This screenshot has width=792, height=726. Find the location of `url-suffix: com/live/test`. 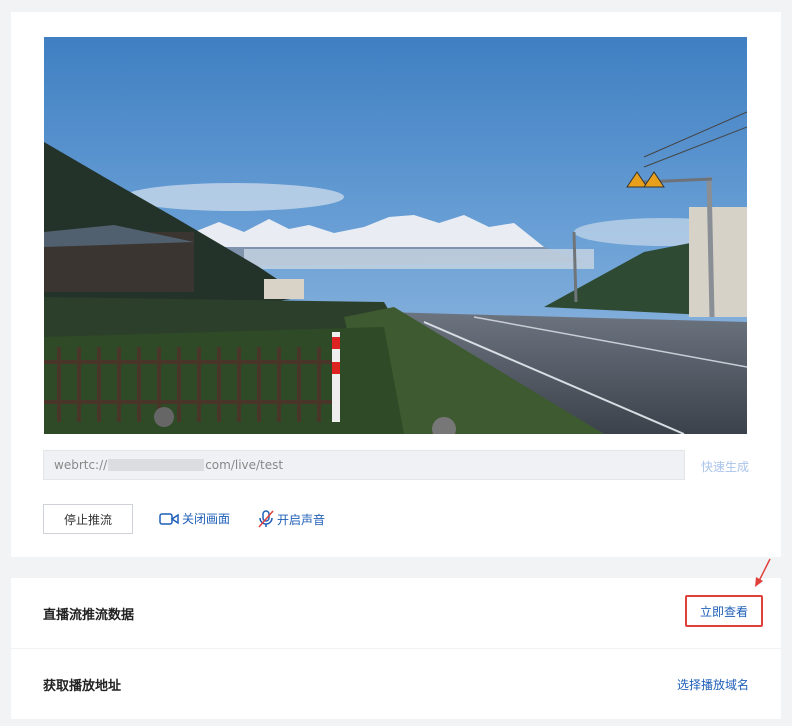

url-suffix: com/live/test is located at coordinates (244, 465).